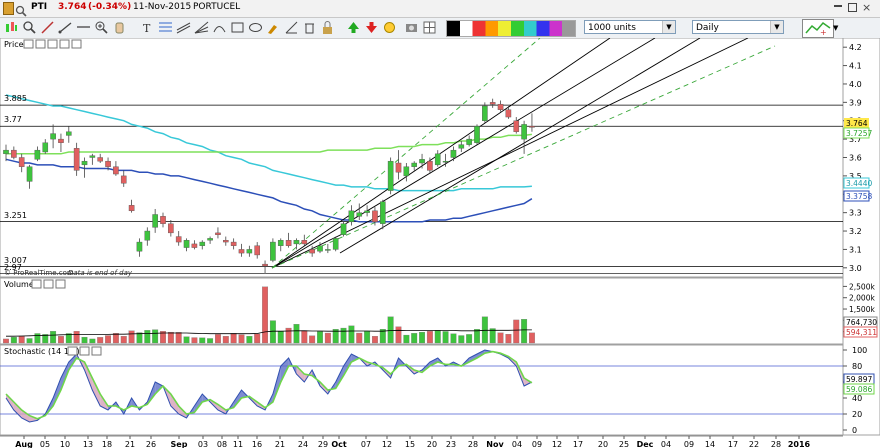 The width and height of the screenshot is (880, 448). I want to click on price-tick-label: 3.0, so click(855, 268).